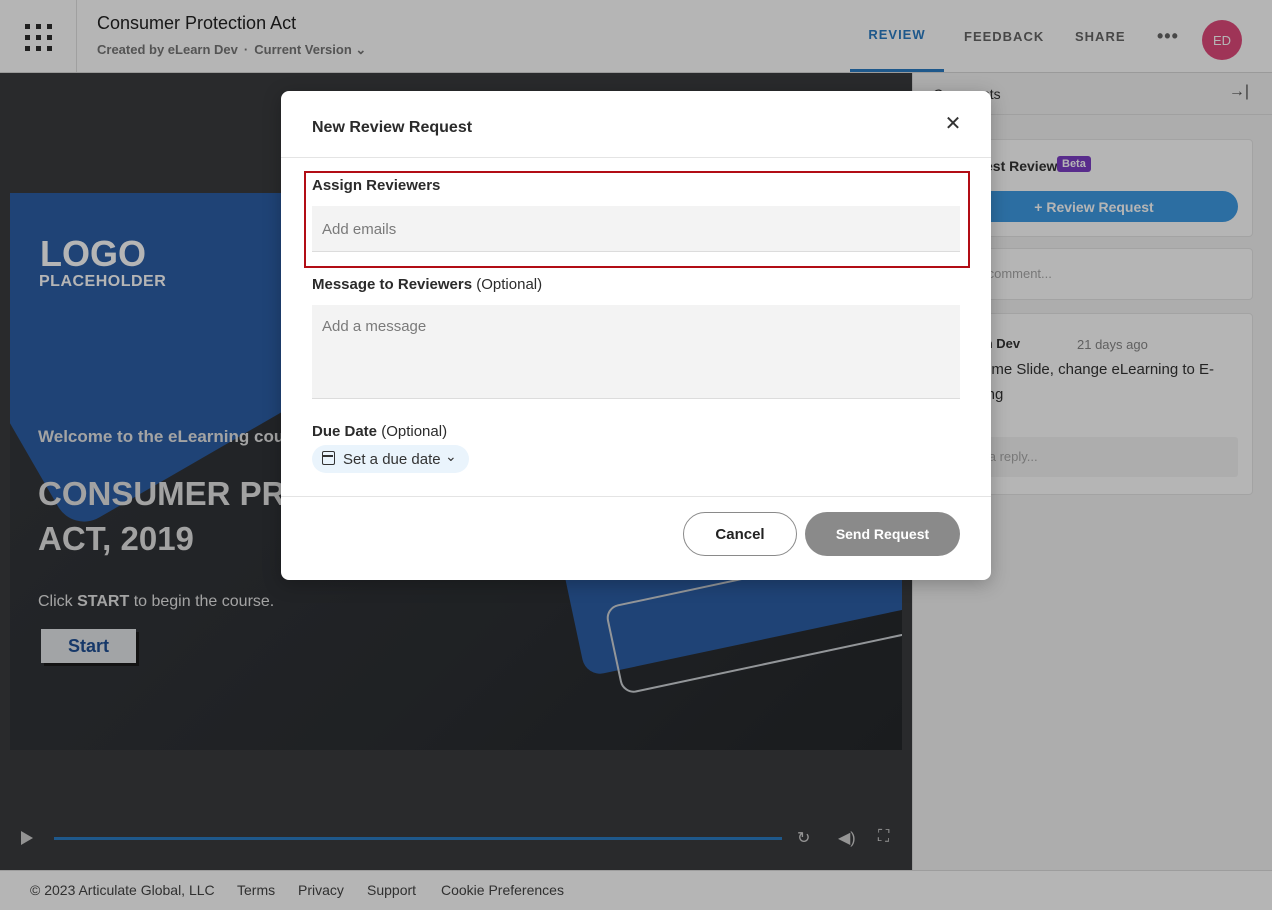  Describe the element at coordinates (882, 534) in the screenshot. I see `send-request-button: Send Request` at that location.